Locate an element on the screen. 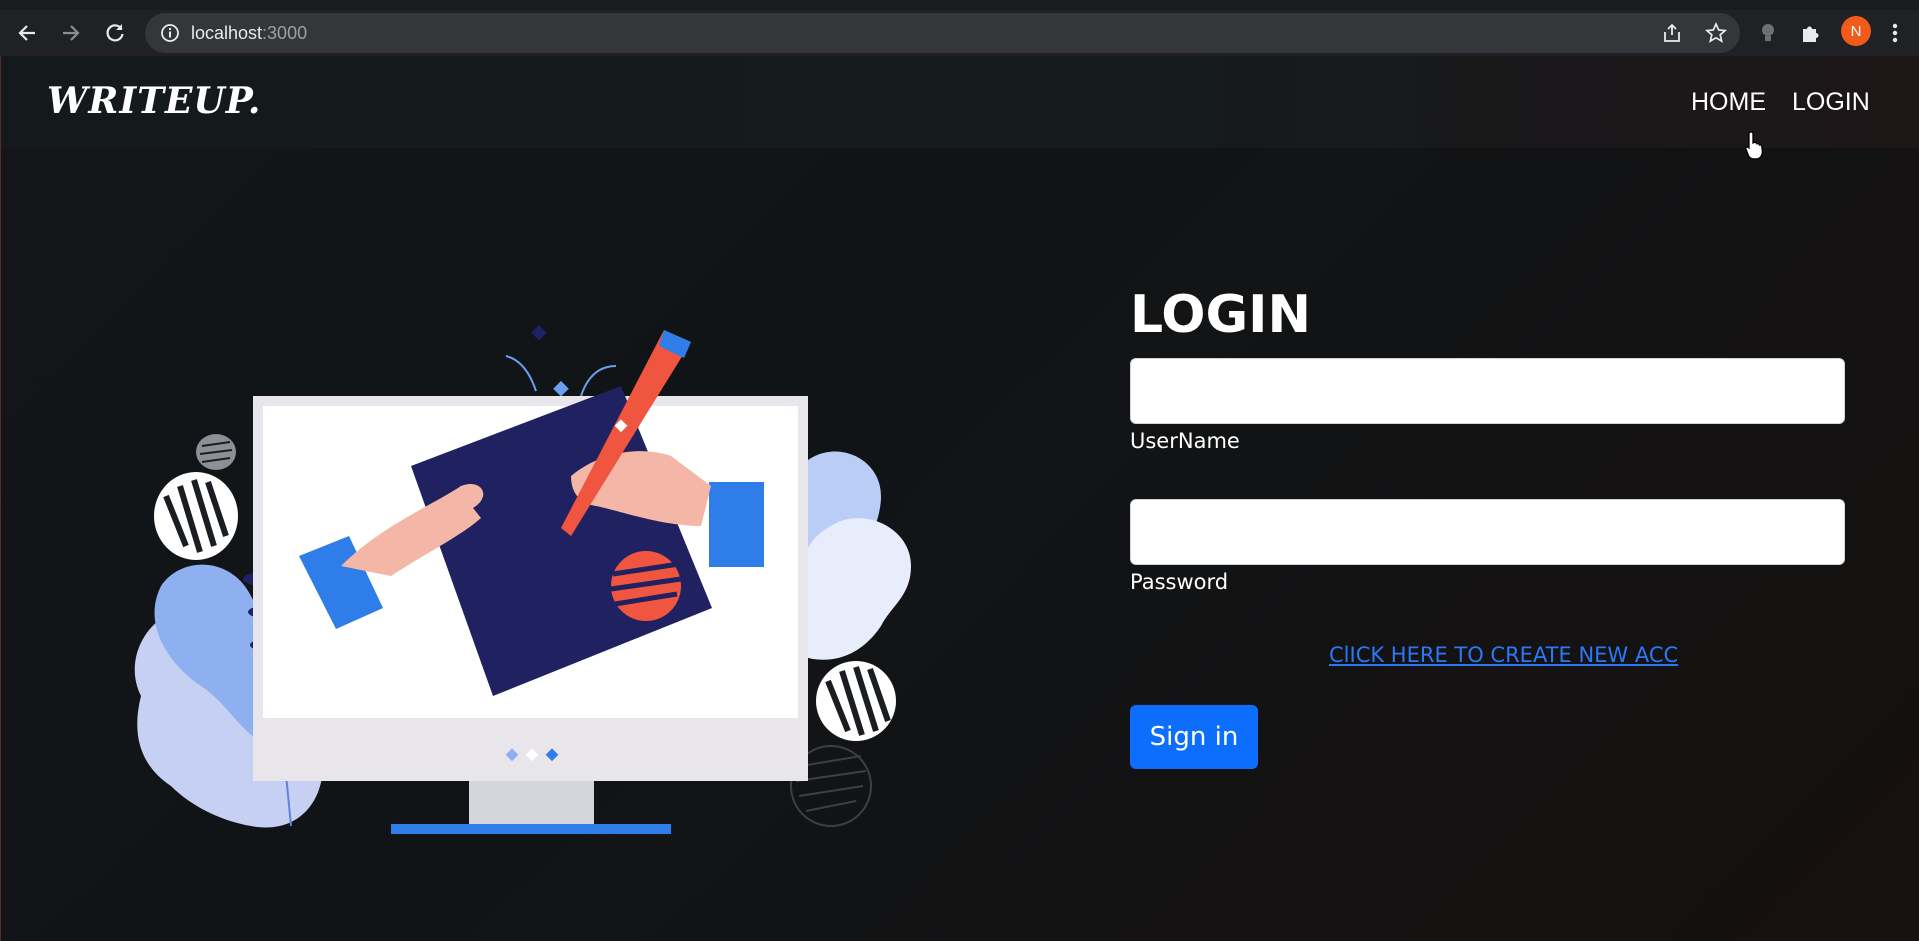 This screenshot has width=1919, height=941. star-icon is located at coordinates (1716, 32).